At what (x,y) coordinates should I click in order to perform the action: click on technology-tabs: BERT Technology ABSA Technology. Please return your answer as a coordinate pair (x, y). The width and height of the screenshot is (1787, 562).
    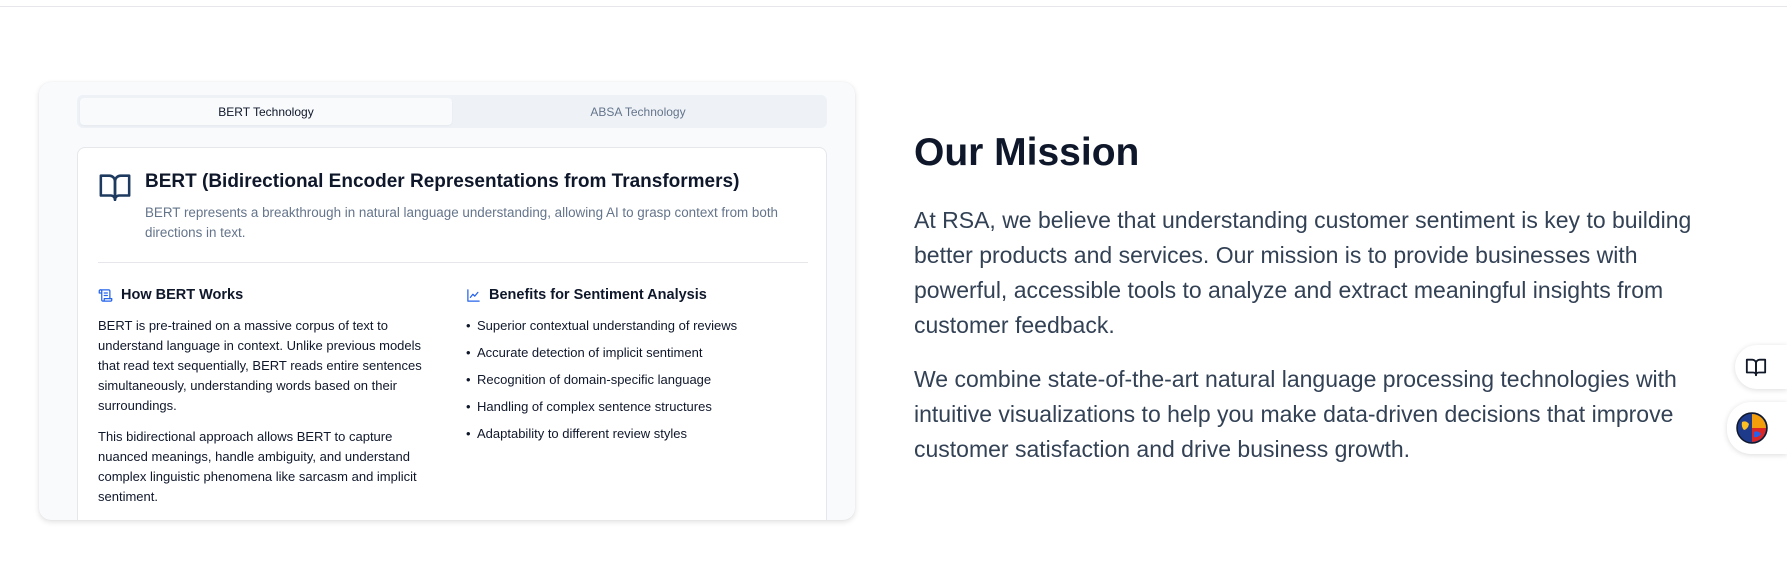
    Looking at the image, I should click on (452, 111).